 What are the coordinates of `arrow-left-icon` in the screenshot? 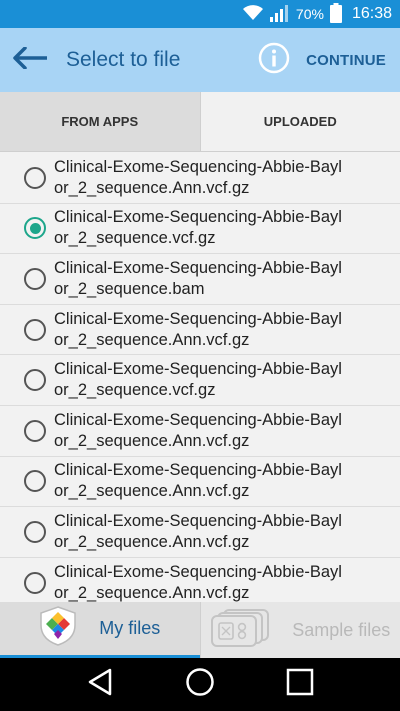 It's located at (31, 59).